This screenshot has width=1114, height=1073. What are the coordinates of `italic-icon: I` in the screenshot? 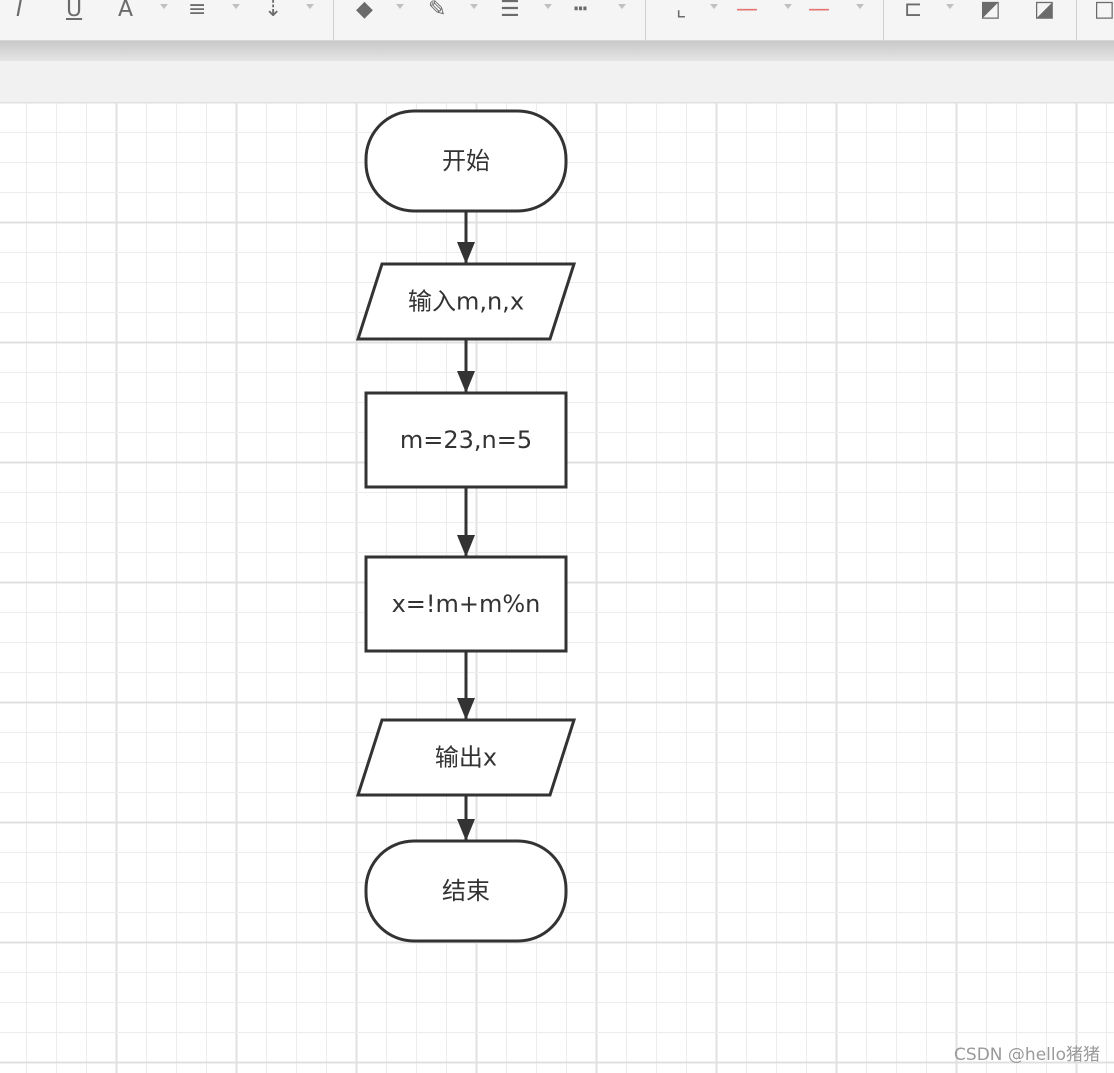 It's located at (19, 10).